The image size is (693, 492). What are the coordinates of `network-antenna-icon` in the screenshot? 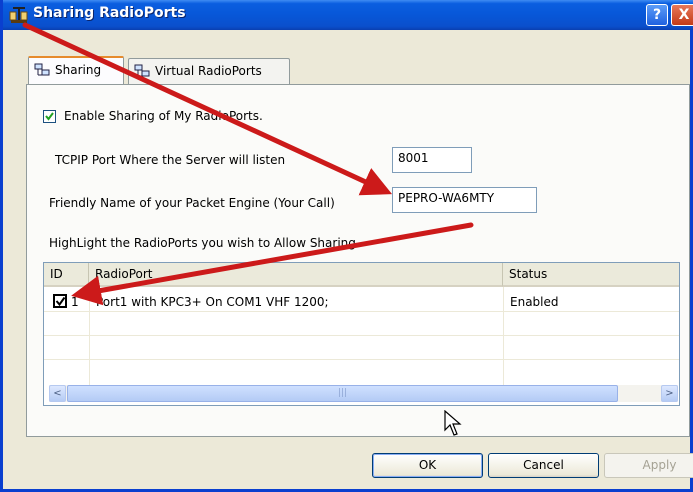 It's located at (18, 15).